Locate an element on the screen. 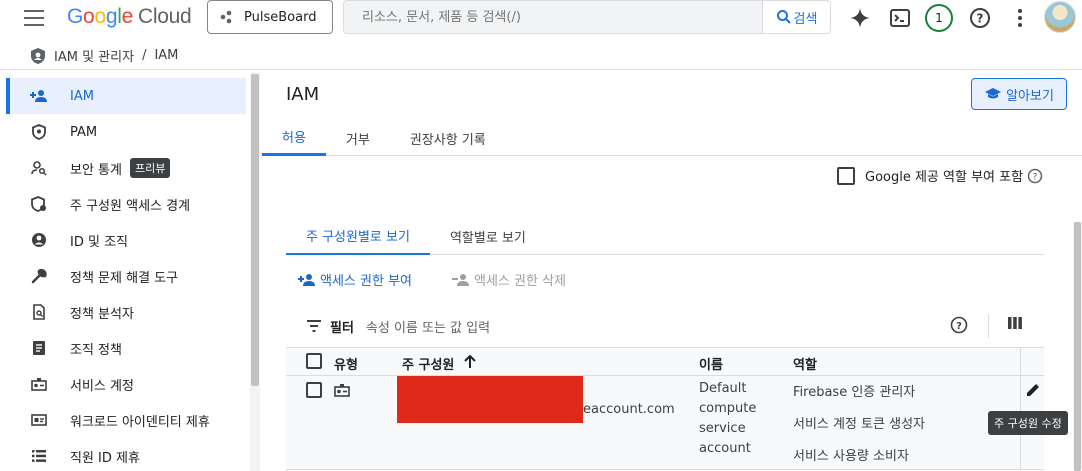 The height and width of the screenshot is (471, 1082). main-scrollbar-thumb is located at coordinates (1077, 346).